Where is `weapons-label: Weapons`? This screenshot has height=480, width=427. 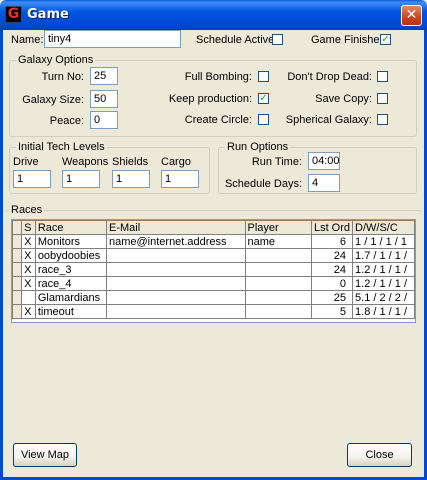 weapons-label: Weapons is located at coordinates (85, 162).